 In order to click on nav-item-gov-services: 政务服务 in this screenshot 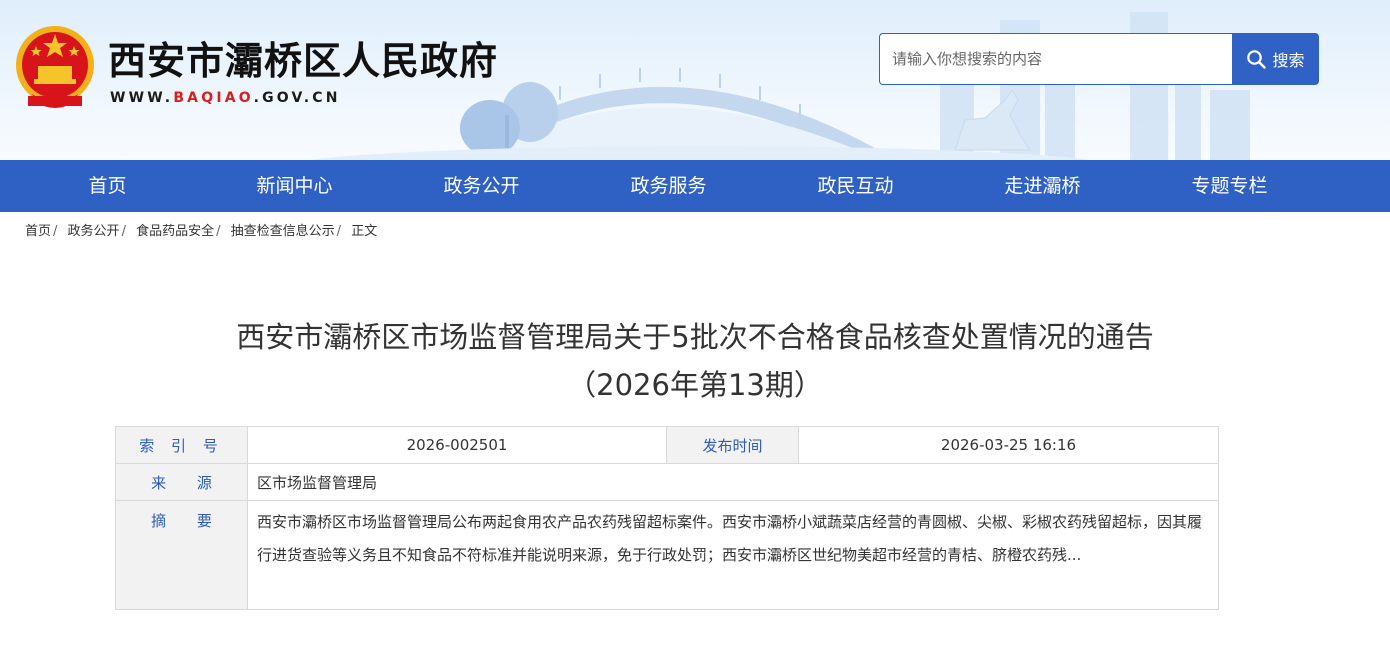, I will do `click(668, 186)`.